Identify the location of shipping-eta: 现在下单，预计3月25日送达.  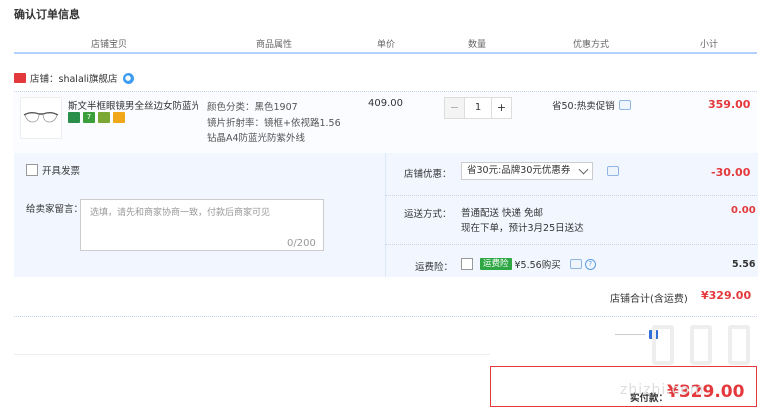
(522, 228).